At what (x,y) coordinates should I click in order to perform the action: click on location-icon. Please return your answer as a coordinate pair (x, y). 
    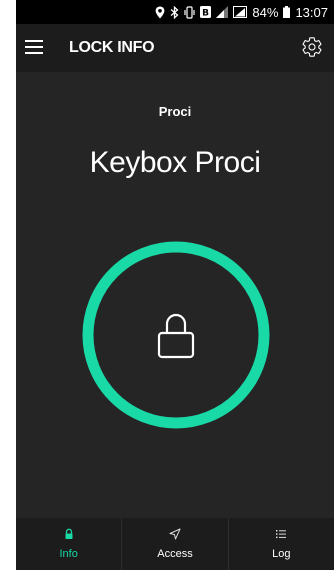
    Looking at the image, I should click on (160, 12).